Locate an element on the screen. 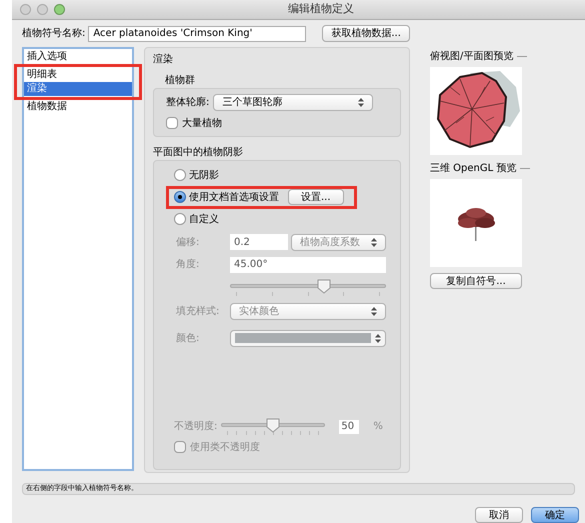  preview-title: 俯视图/平面图预览 is located at coordinates (472, 57).